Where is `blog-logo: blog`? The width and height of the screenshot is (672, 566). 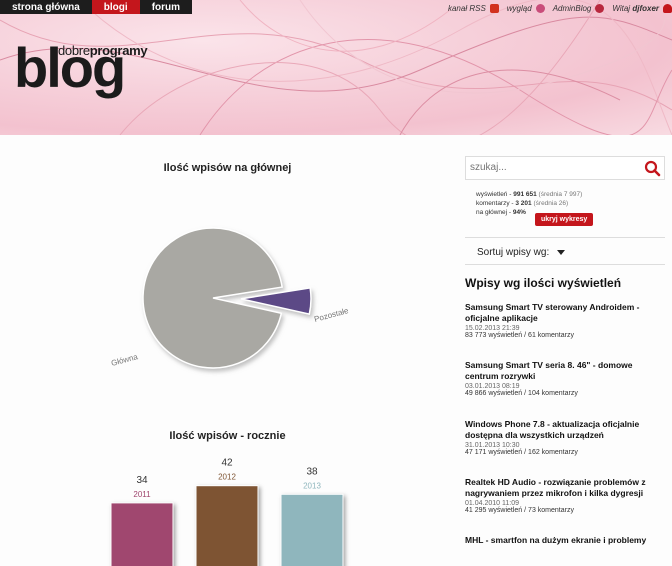 blog-logo: blog is located at coordinates (70, 68).